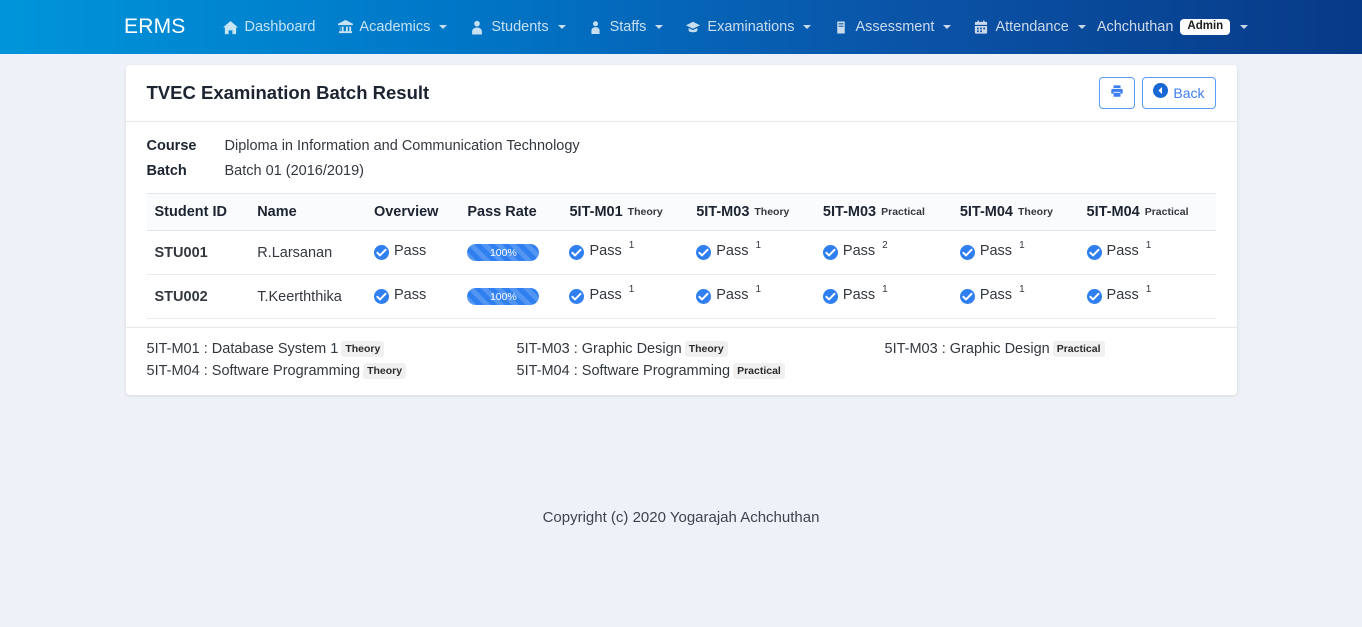 This screenshot has width=1362, height=627. What do you see at coordinates (307, 296) in the screenshot?
I see `student-name-cell: T.Keerththika` at bounding box center [307, 296].